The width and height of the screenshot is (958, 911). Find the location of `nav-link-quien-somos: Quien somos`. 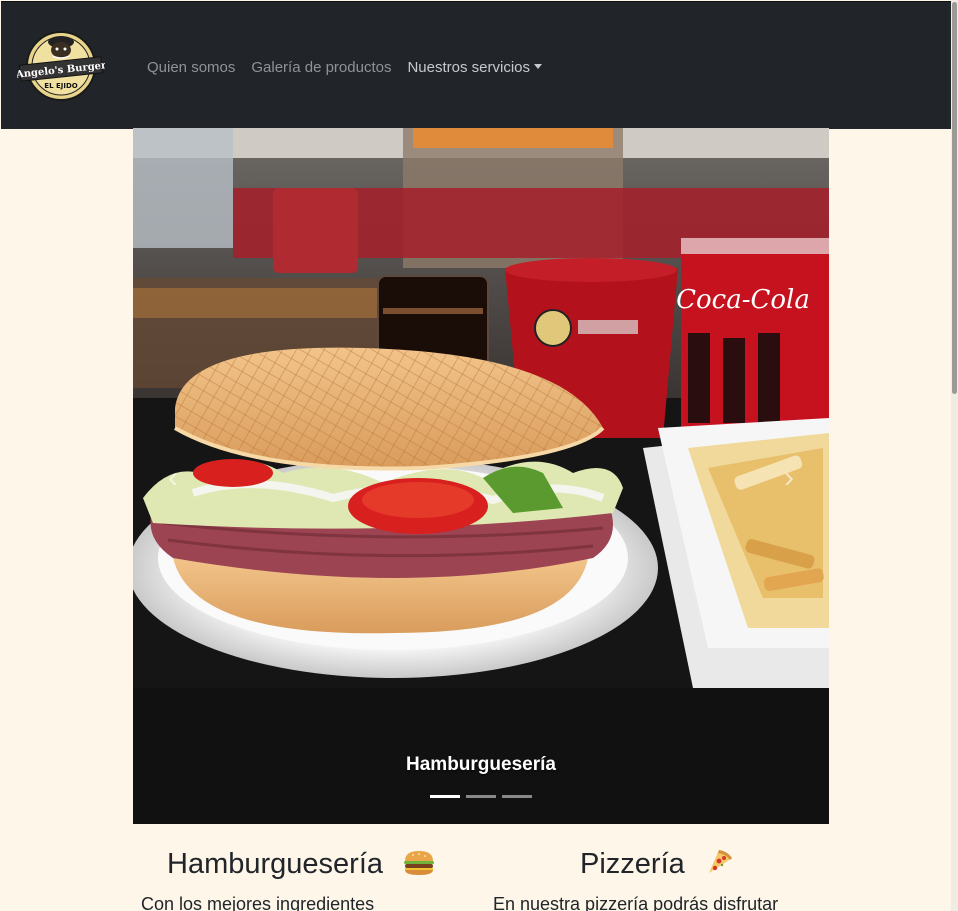

nav-link-quien-somos: Quien somos is located at coordinates (191, 68).